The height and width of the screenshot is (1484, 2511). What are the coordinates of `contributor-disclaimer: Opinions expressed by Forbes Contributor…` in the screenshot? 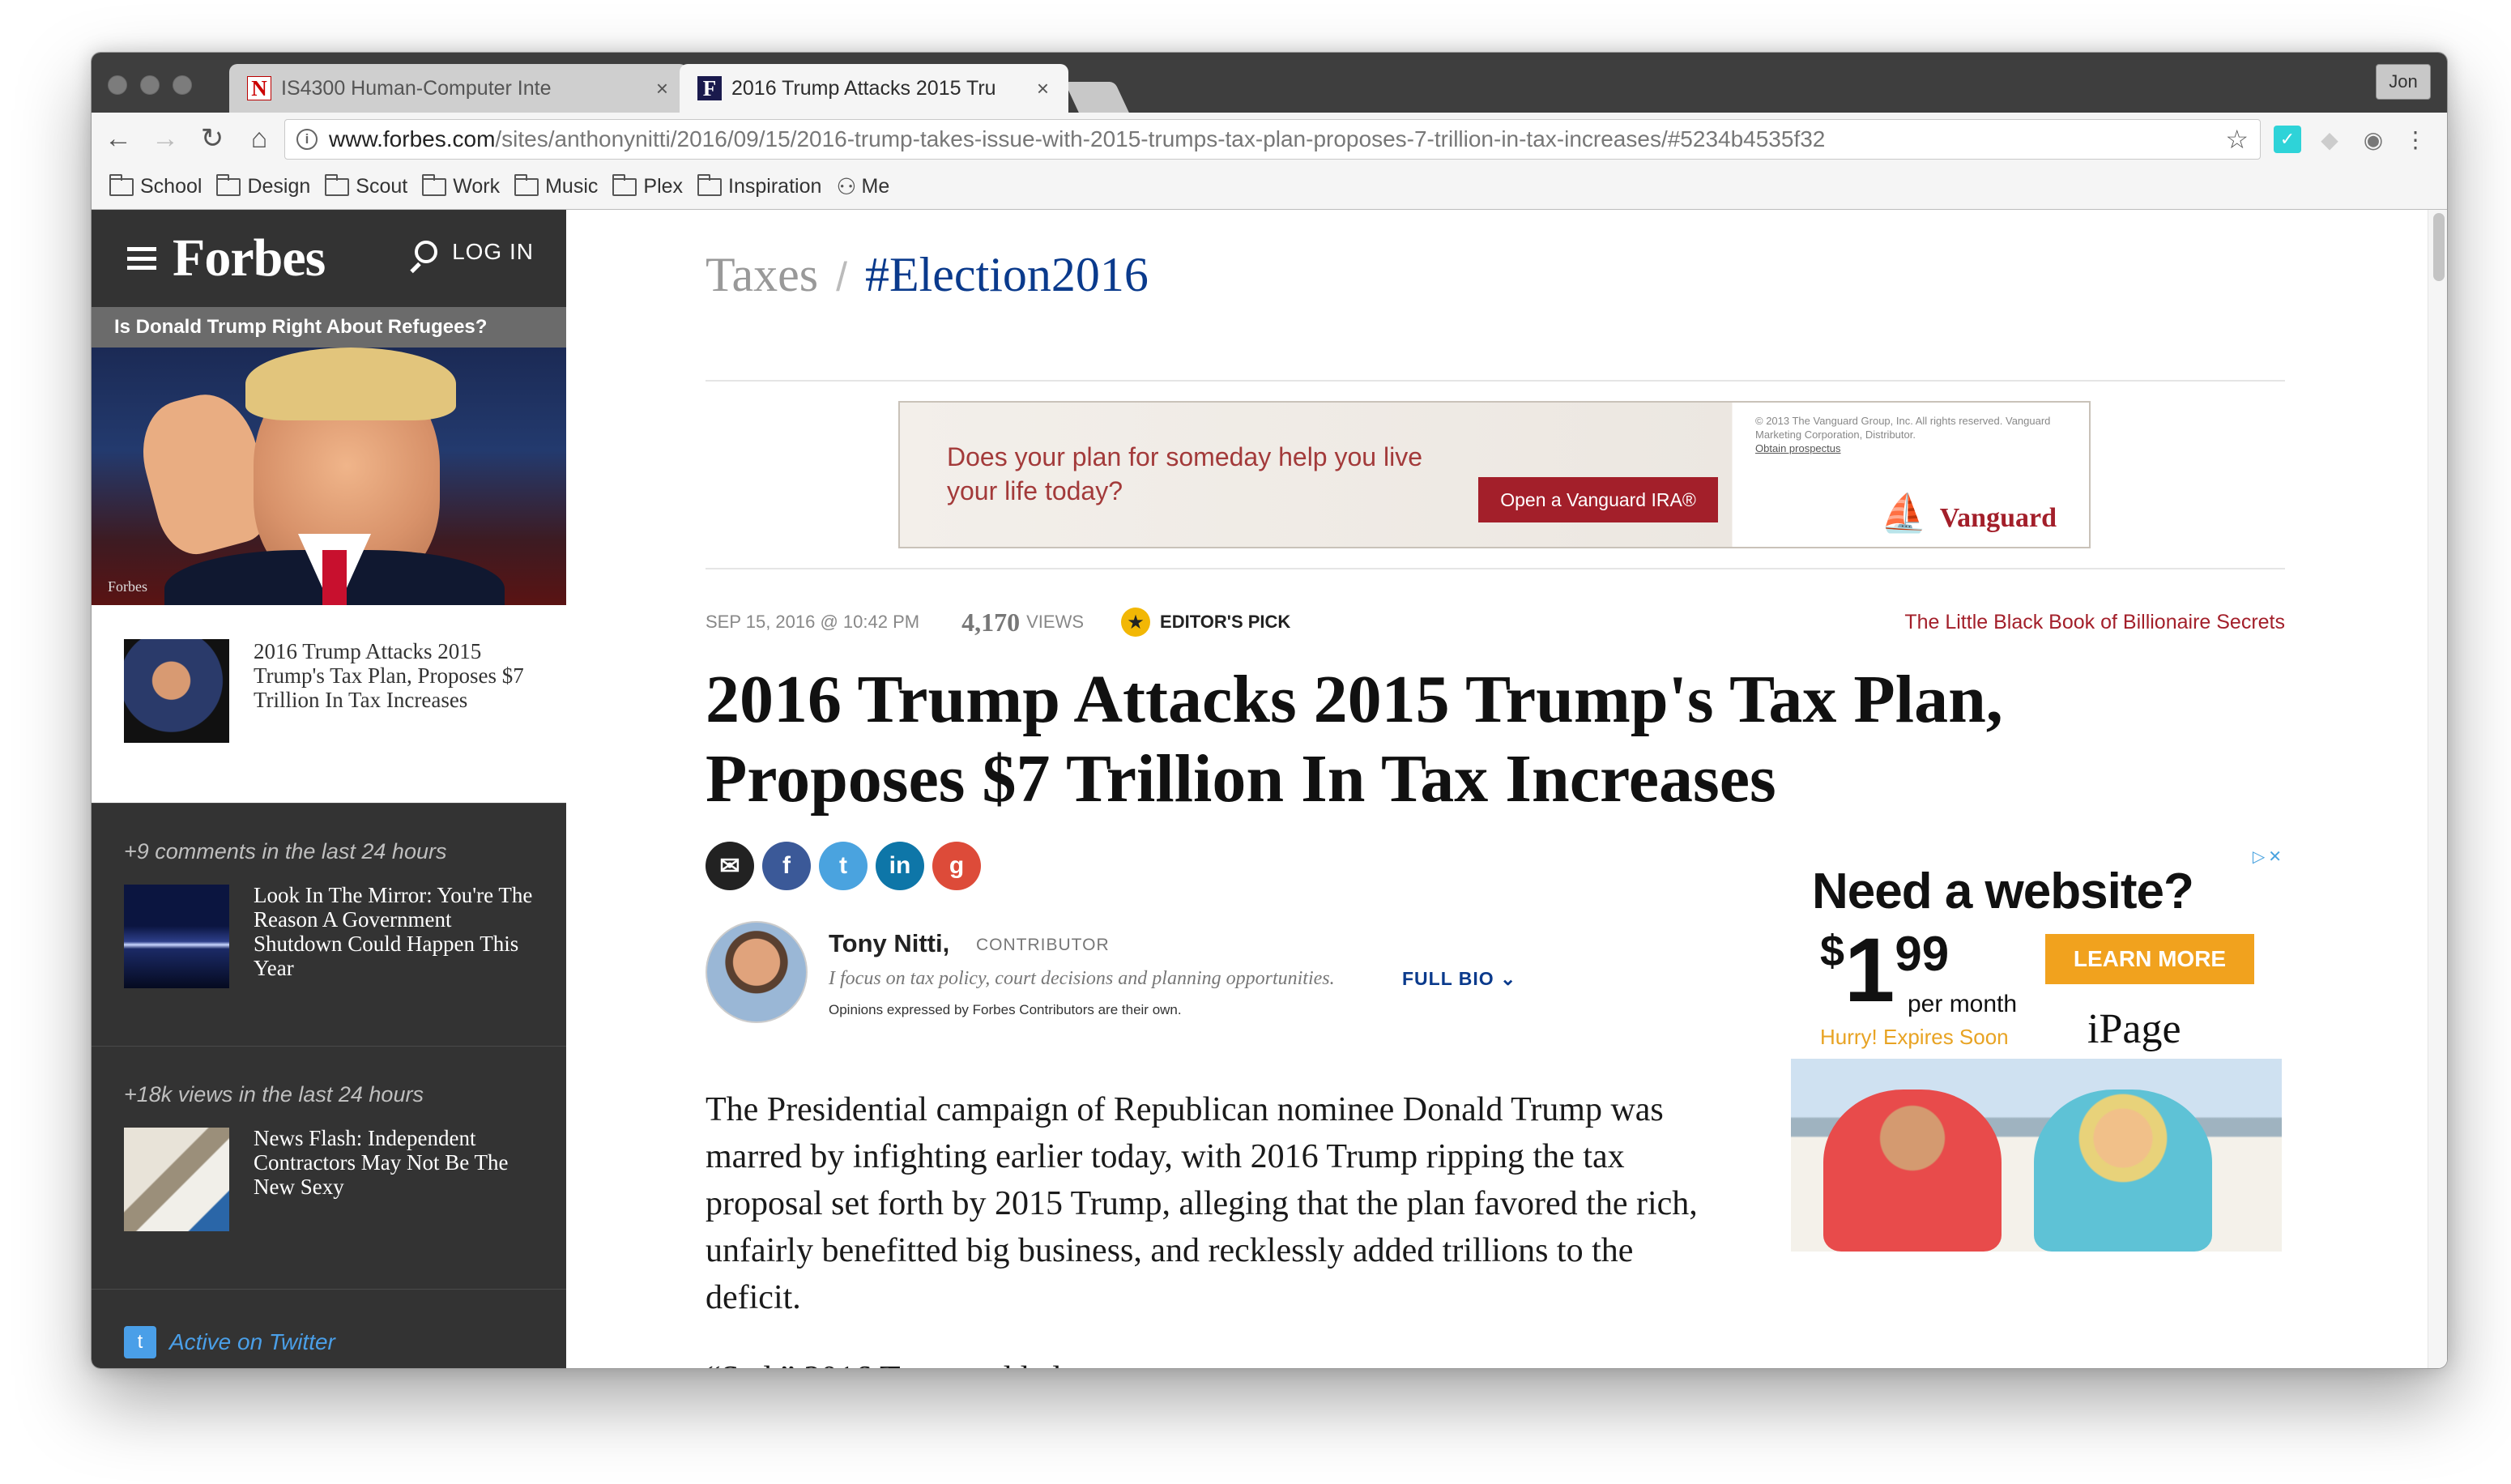 It's located at (1005, 1009).